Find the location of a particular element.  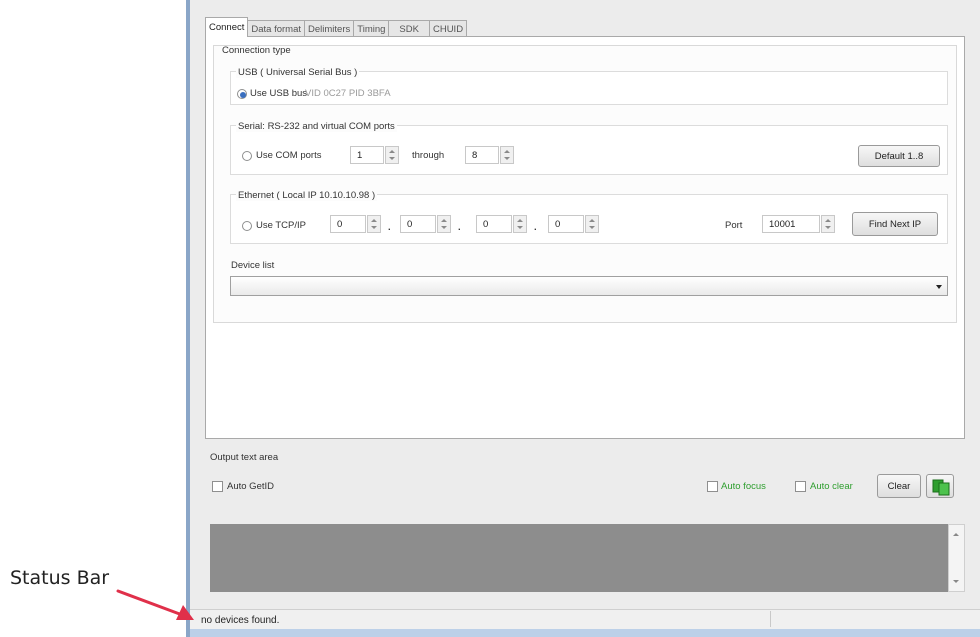

use-com-ports-radio is located at coordinates (247, 156).